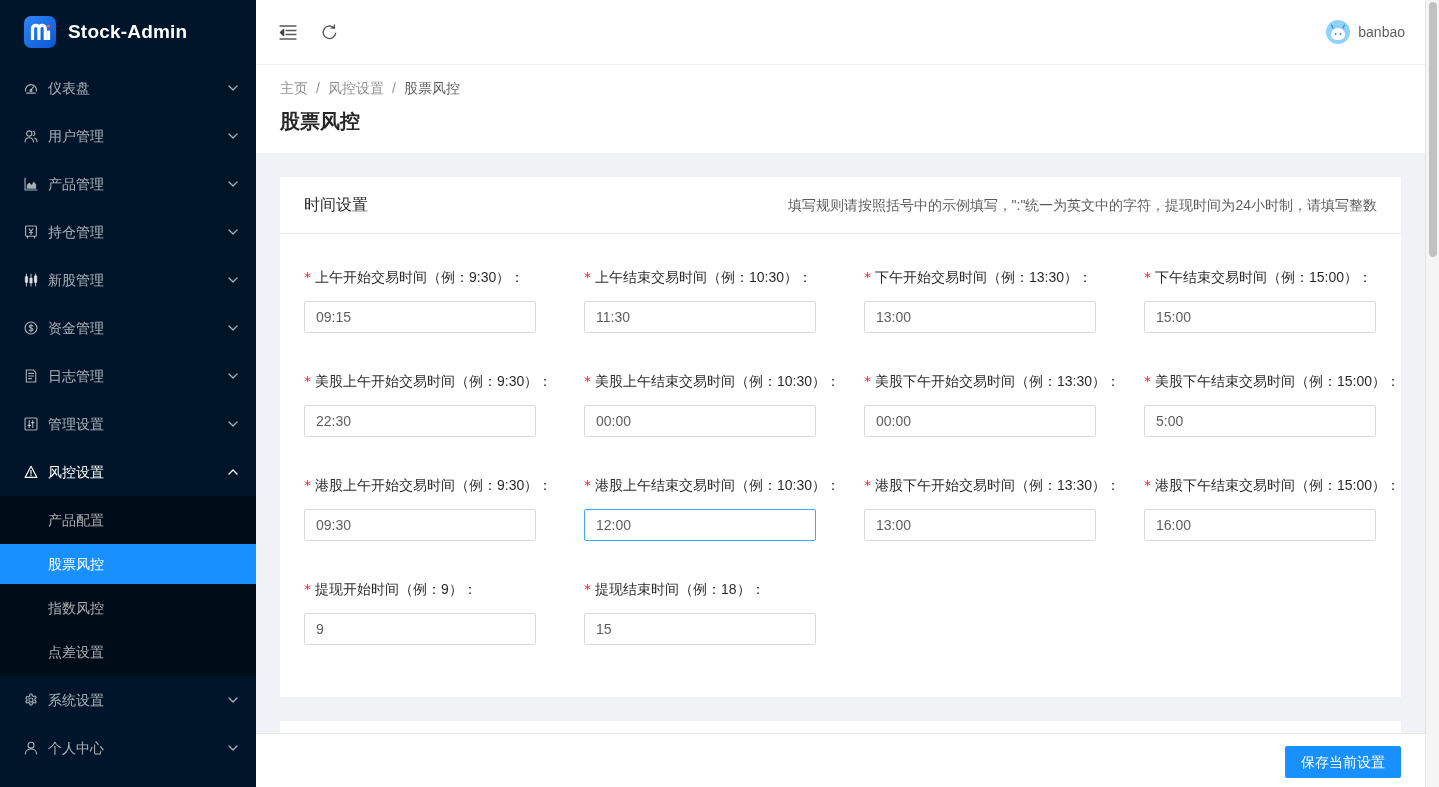  What do you see at coordinates (984, 277) in the screenshot?
I see `field-label: 下午开始交易时间（例：13:30）：` at bounding box center [984, 277].